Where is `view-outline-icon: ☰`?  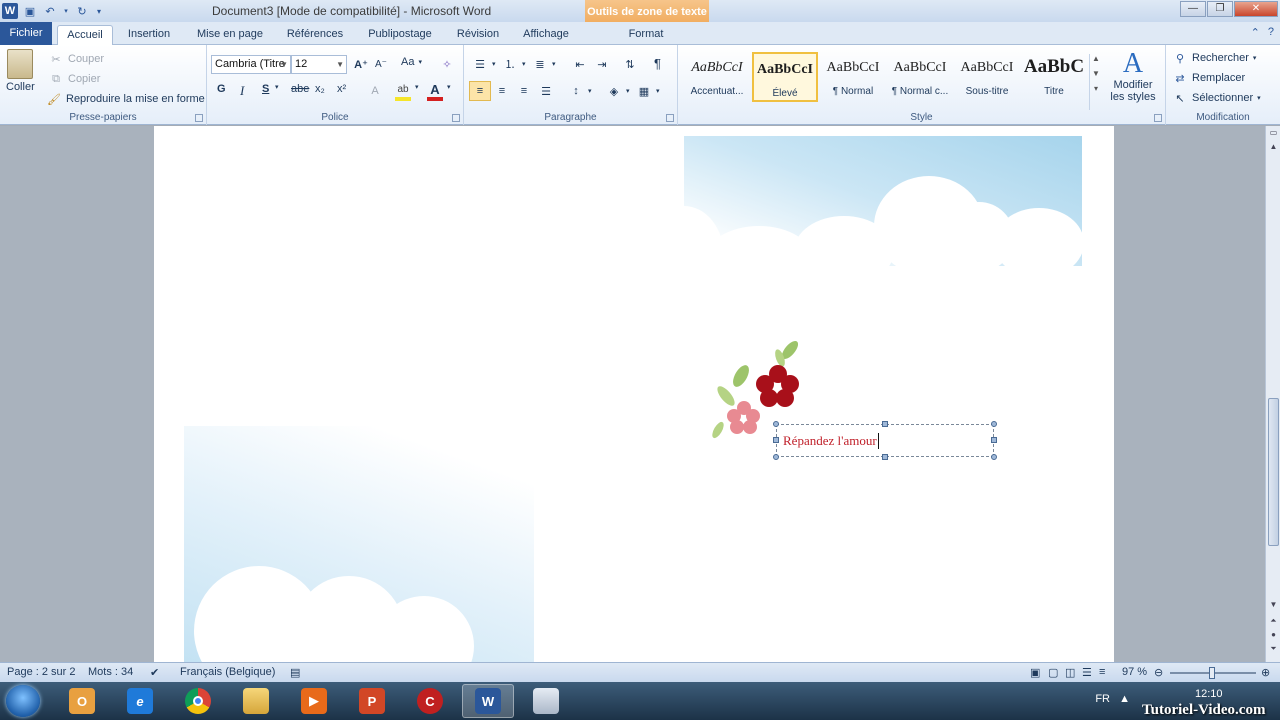
view-outline-icon: ☰ is located at coordinates (1087, 672).